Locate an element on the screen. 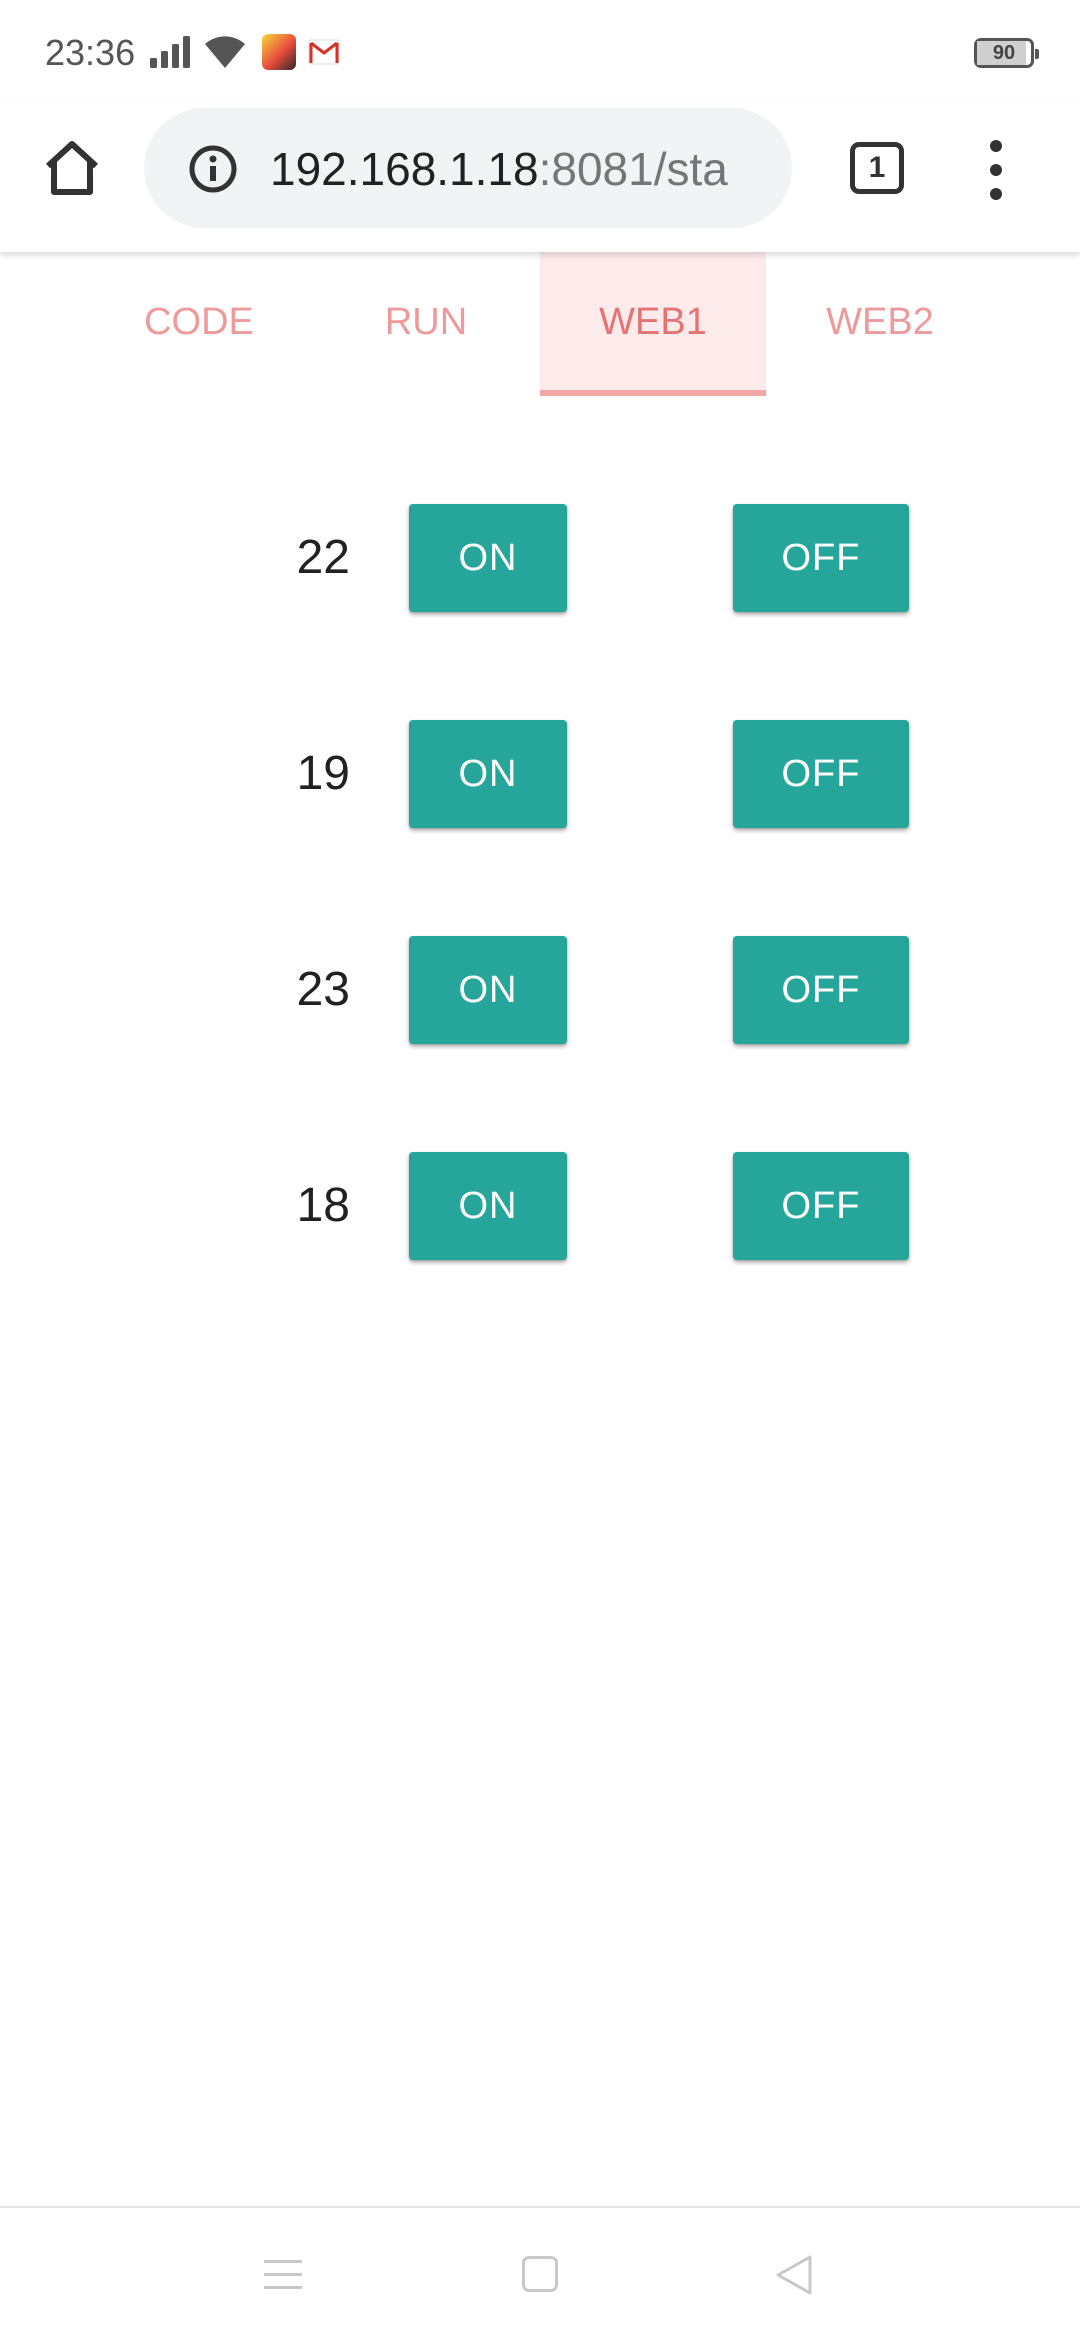 The width and height of the screenshot is (1080, 2340). status-time: 23:36 is located at coordinates (90, 52).